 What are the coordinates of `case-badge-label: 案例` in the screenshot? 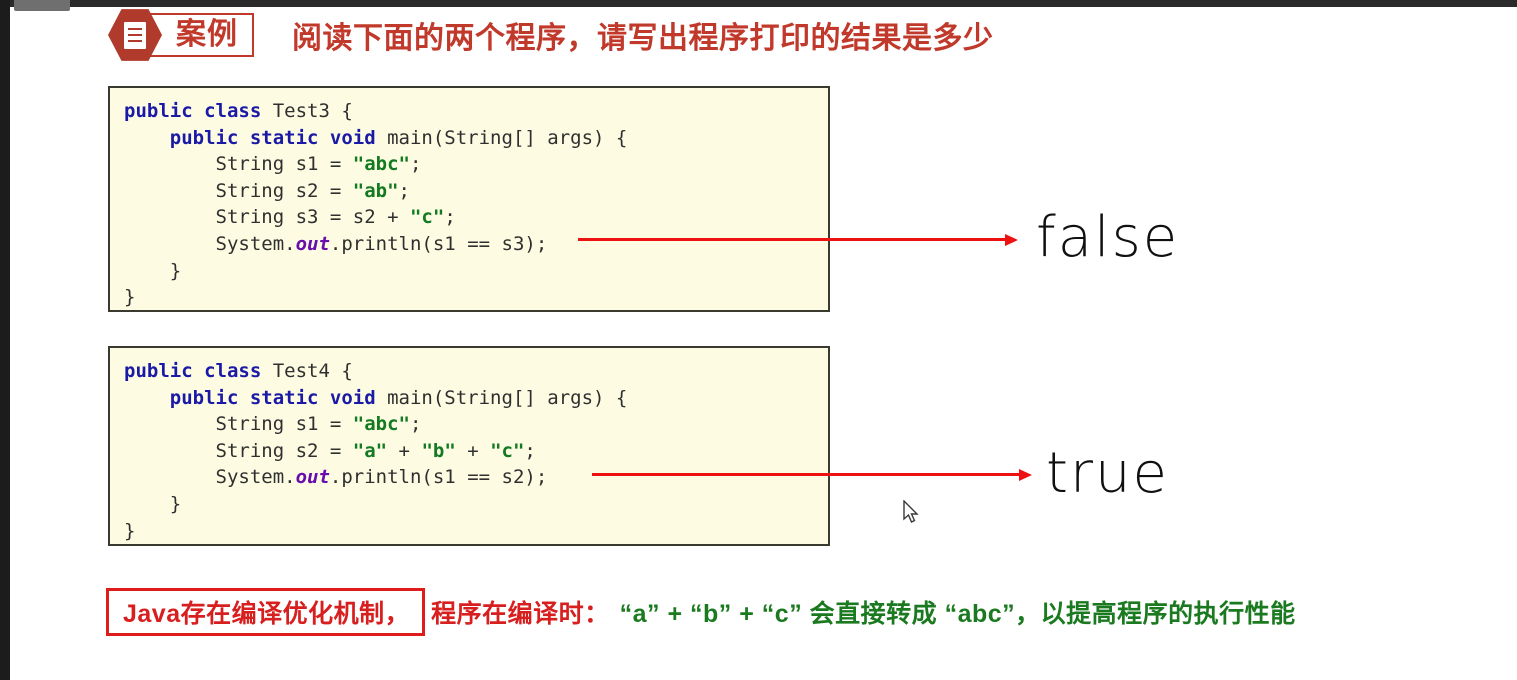 It's located at (207, 34).